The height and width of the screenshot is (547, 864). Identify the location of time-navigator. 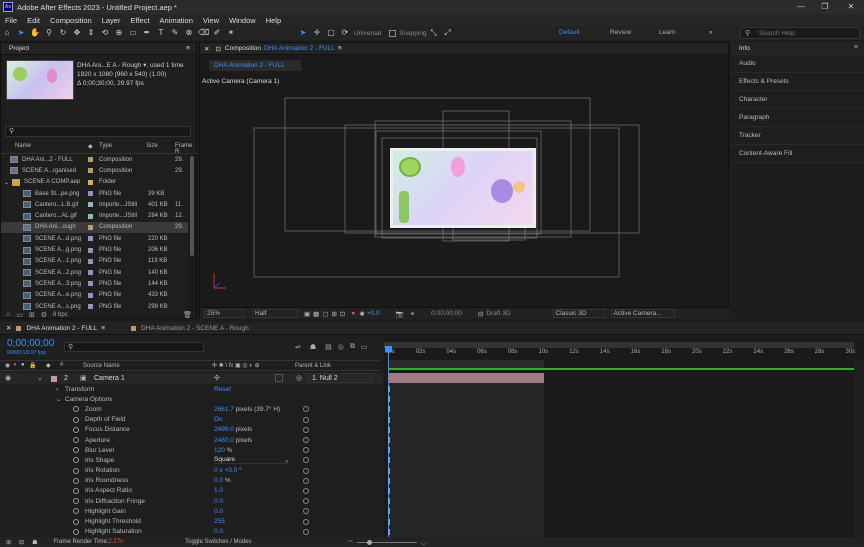
(619, 345).